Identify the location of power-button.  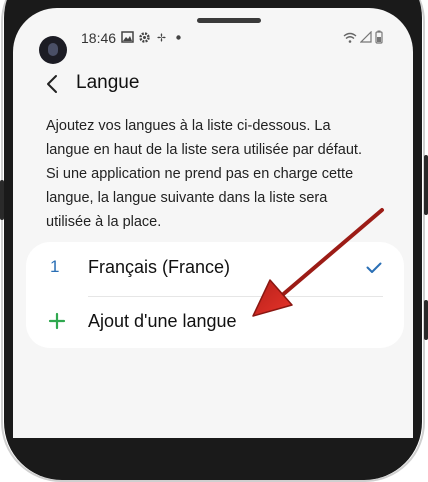
(426, 185).